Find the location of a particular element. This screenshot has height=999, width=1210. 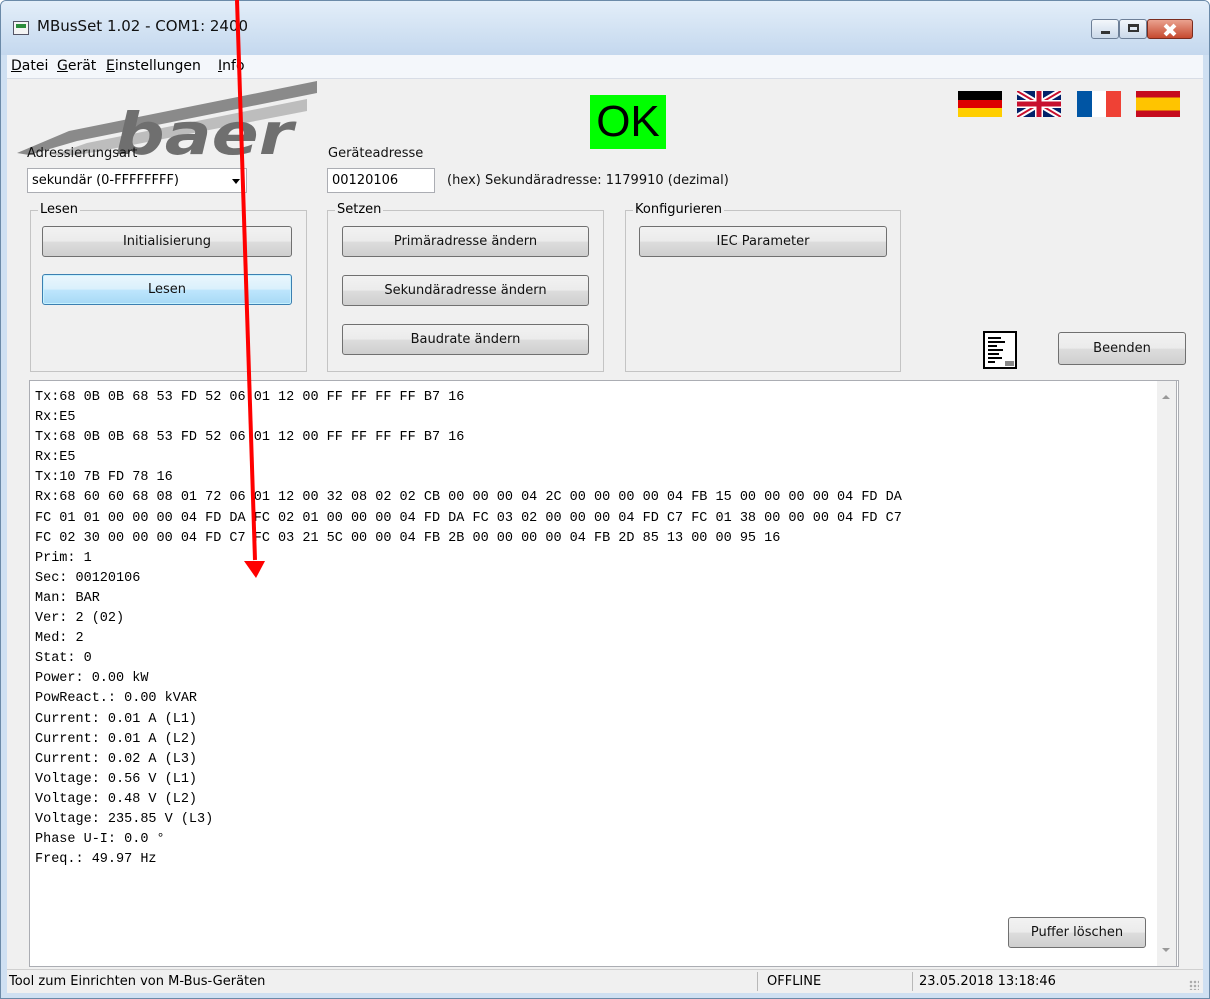

log-line: Voltage: 0.56 V (L1) is located at coordinates (116, 779).